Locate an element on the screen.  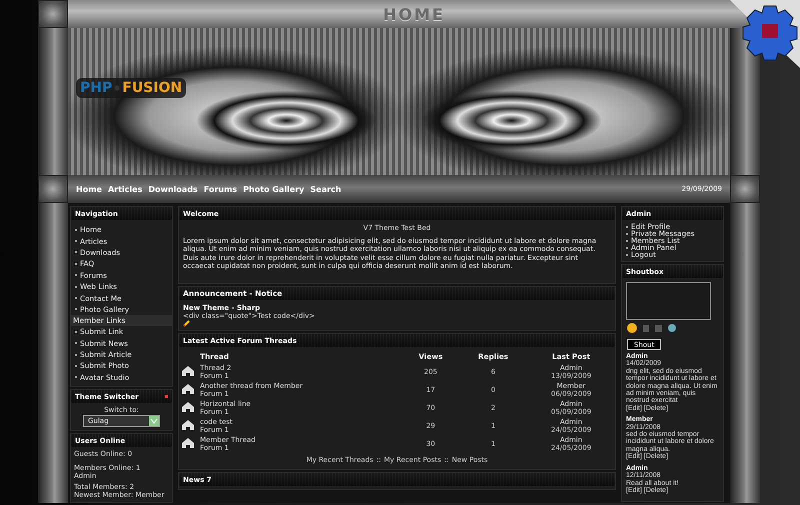
pencil-icon is located at coordinates (186, 324).